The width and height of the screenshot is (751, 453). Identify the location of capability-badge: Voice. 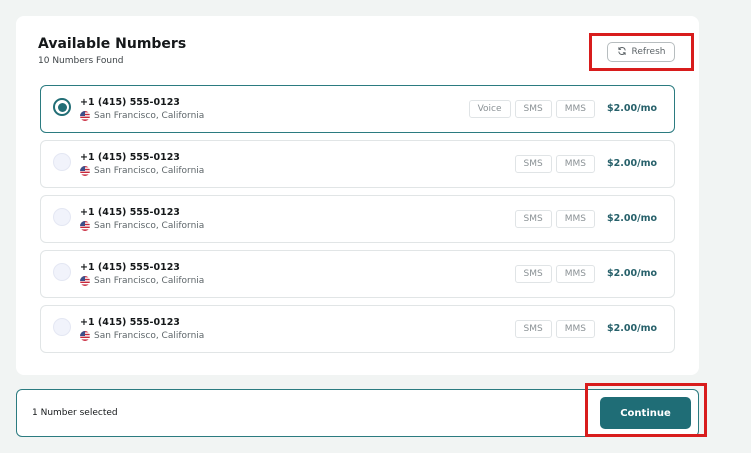
(489, 109).